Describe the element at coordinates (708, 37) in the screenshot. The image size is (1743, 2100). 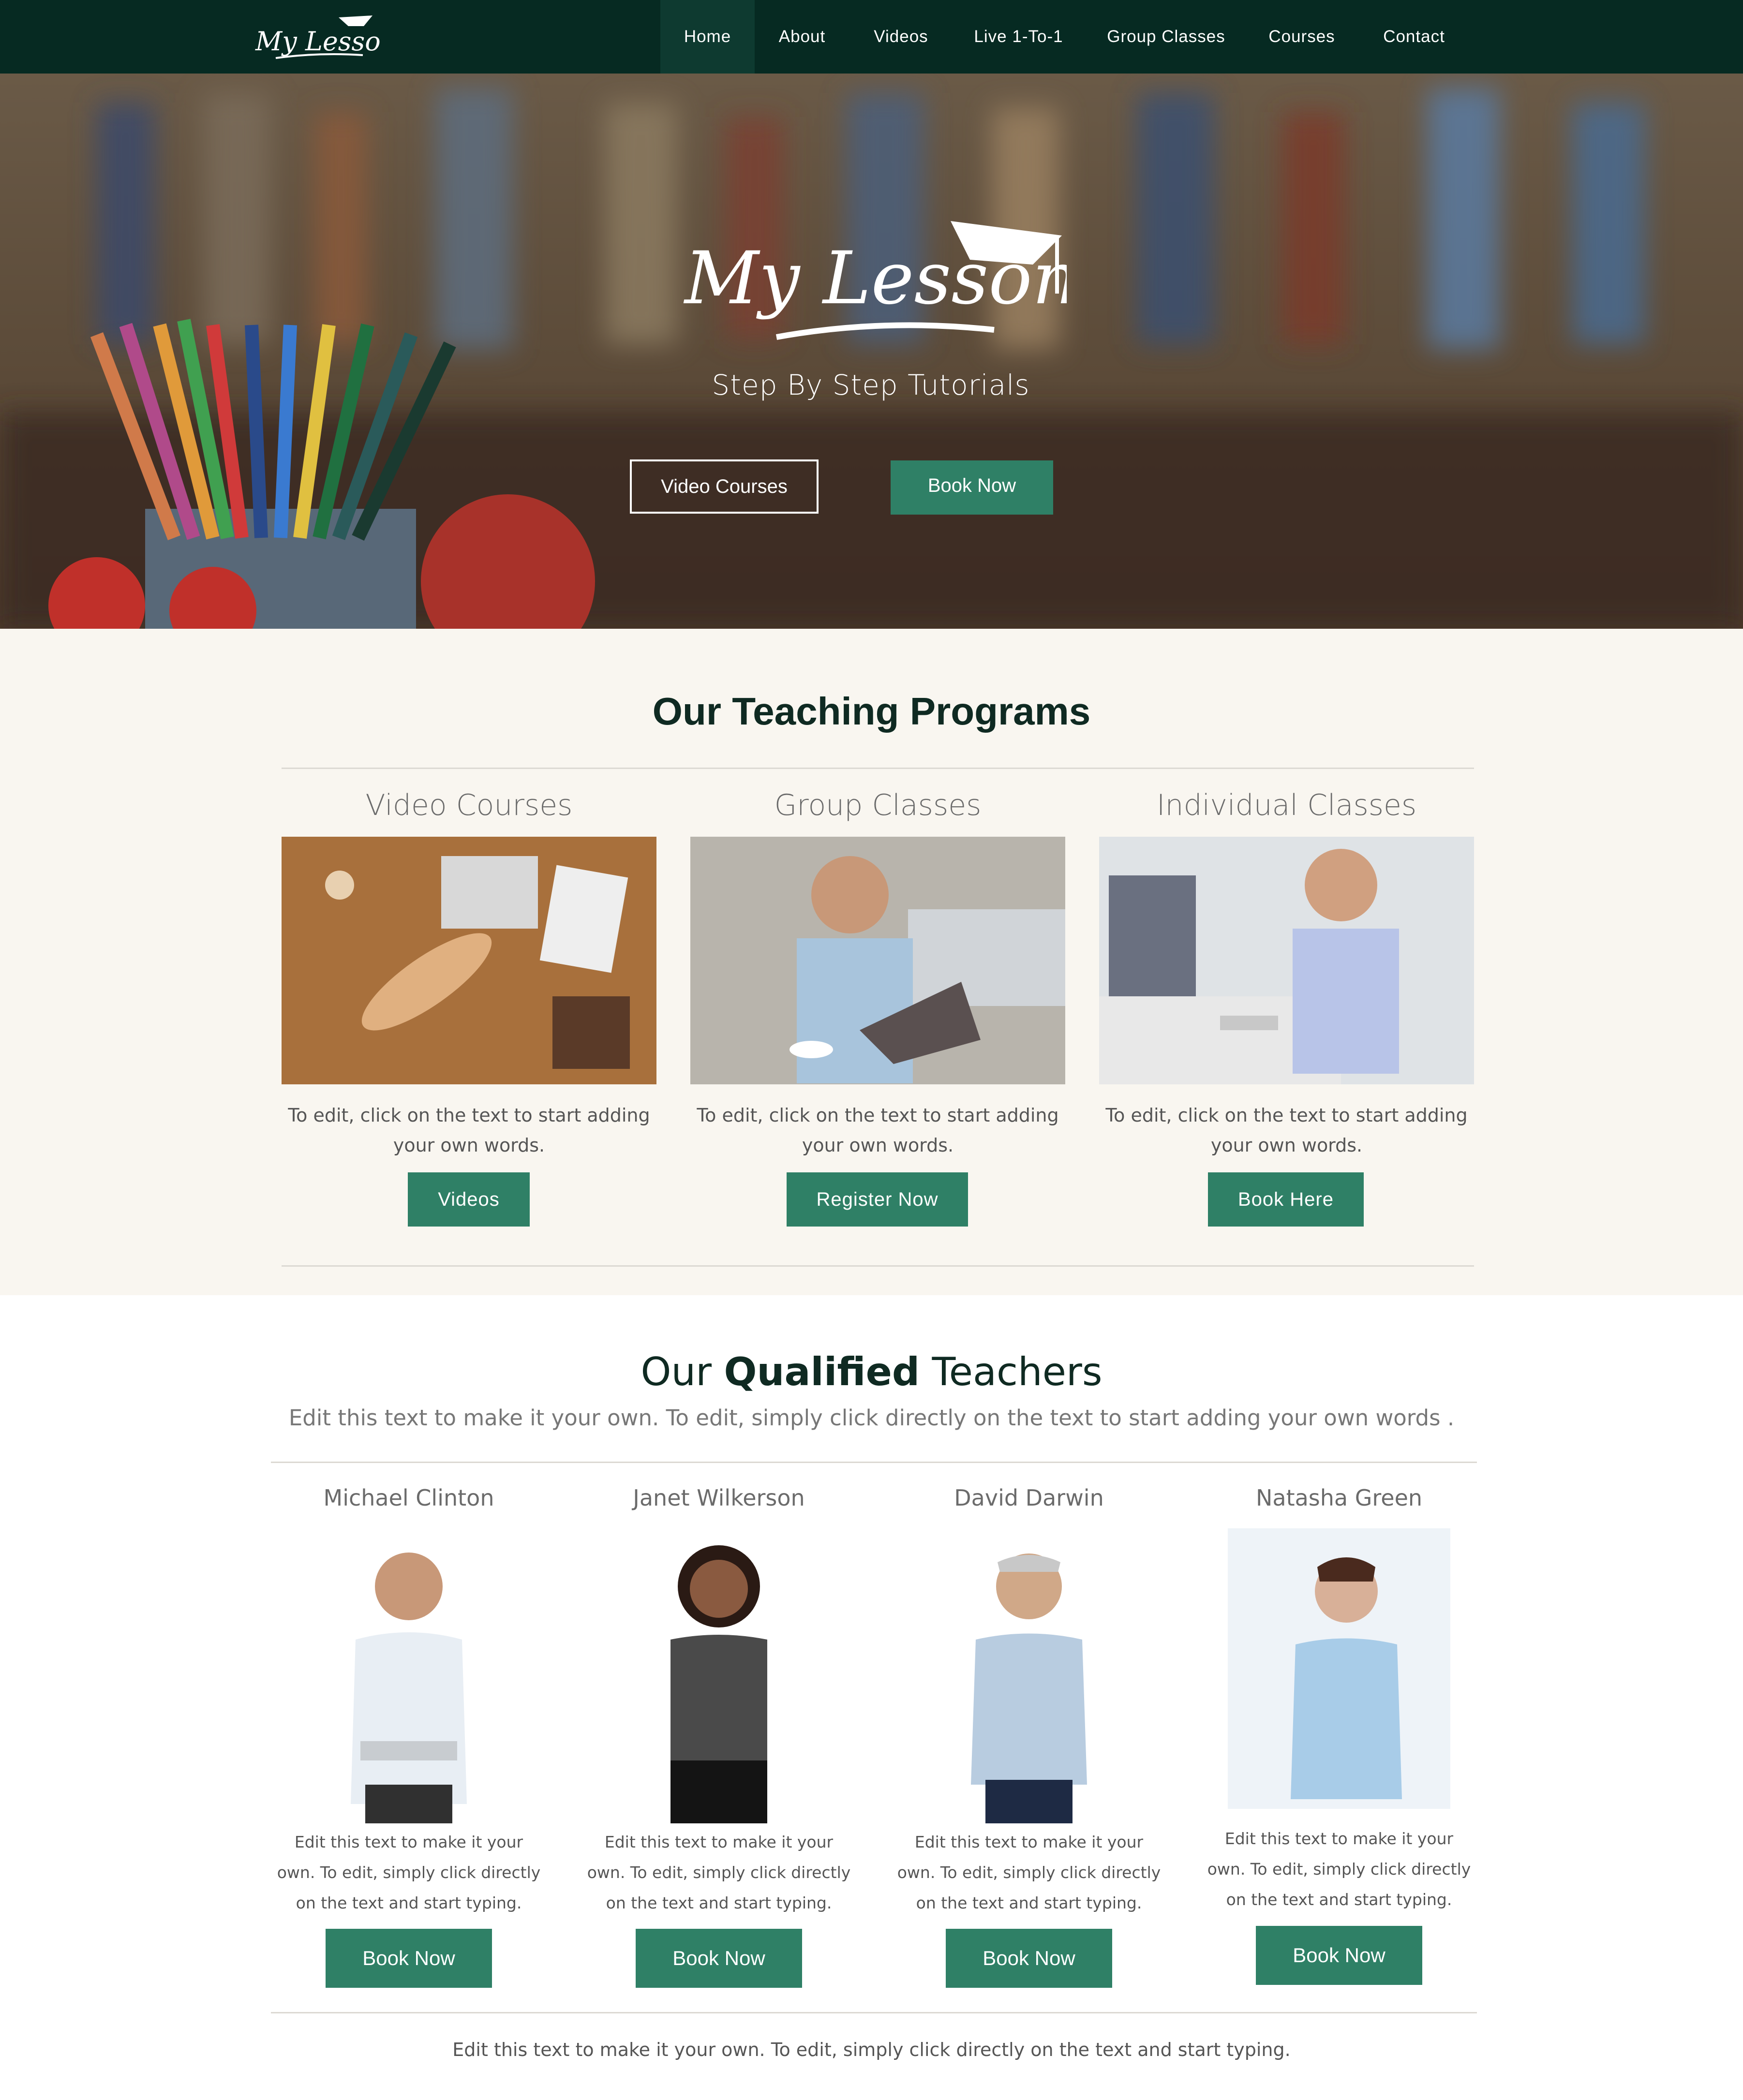
I see `nav-item-home: Home` at that location.